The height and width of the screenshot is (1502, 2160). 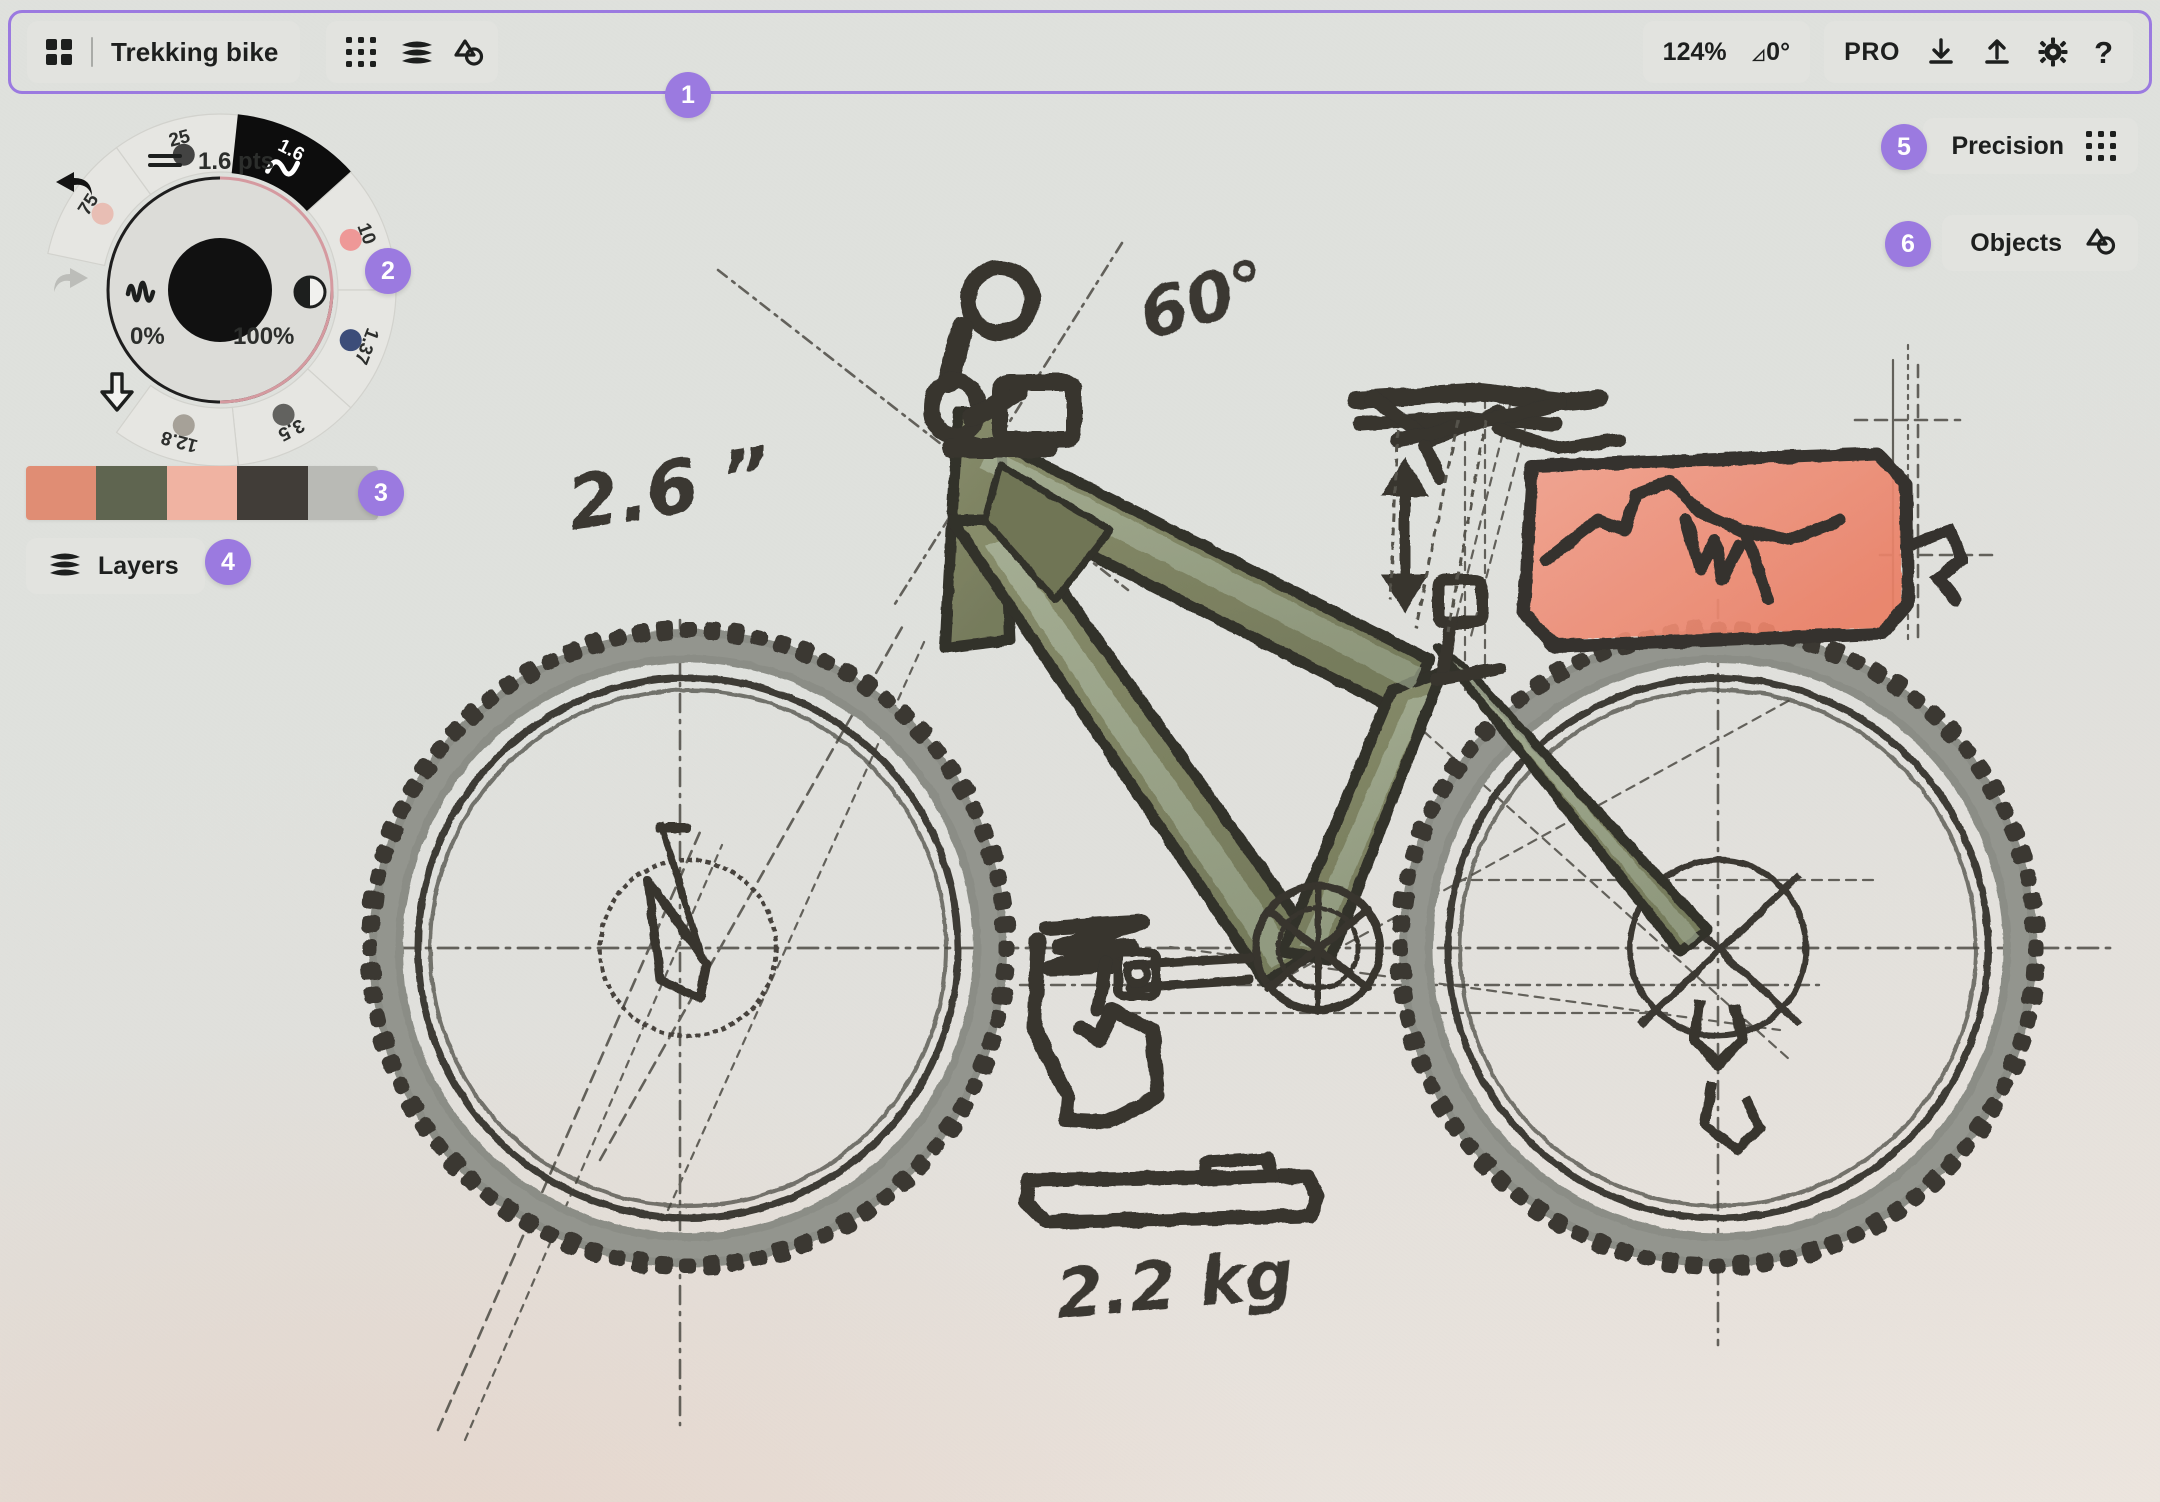 I want to click on color-palette, so click(x=202, y=493).